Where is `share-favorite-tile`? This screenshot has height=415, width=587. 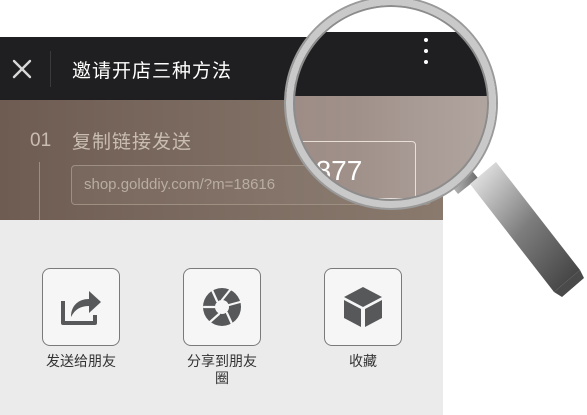
share-favorite-tile is located at coordinates (363, 307).